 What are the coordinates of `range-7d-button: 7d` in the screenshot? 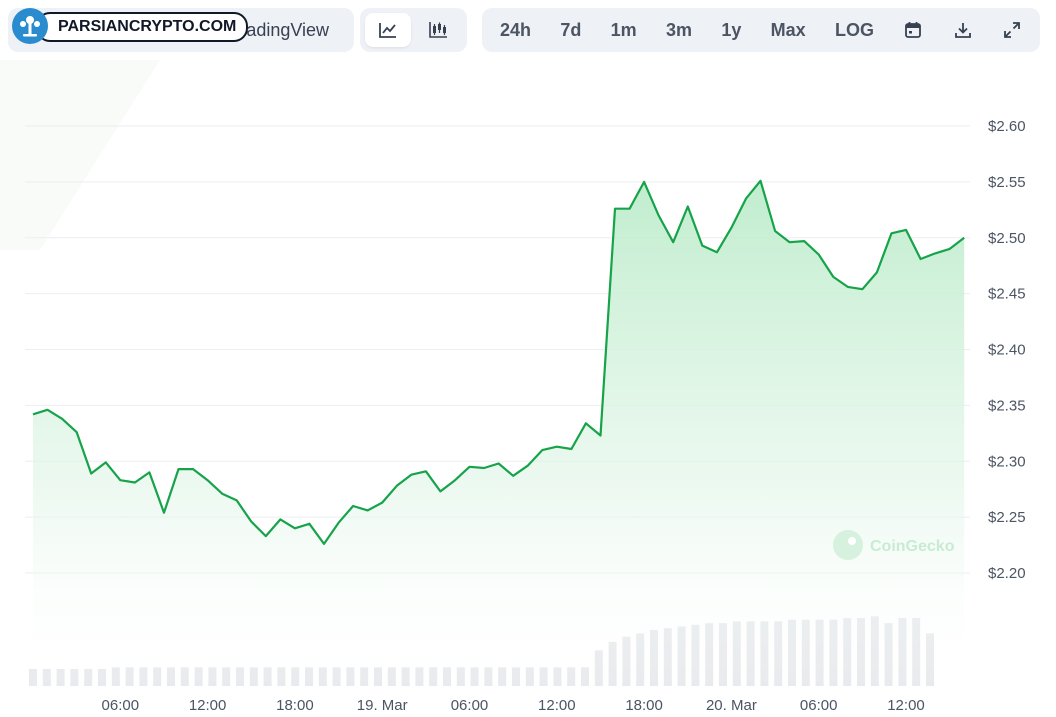 It's located at (570, 30).